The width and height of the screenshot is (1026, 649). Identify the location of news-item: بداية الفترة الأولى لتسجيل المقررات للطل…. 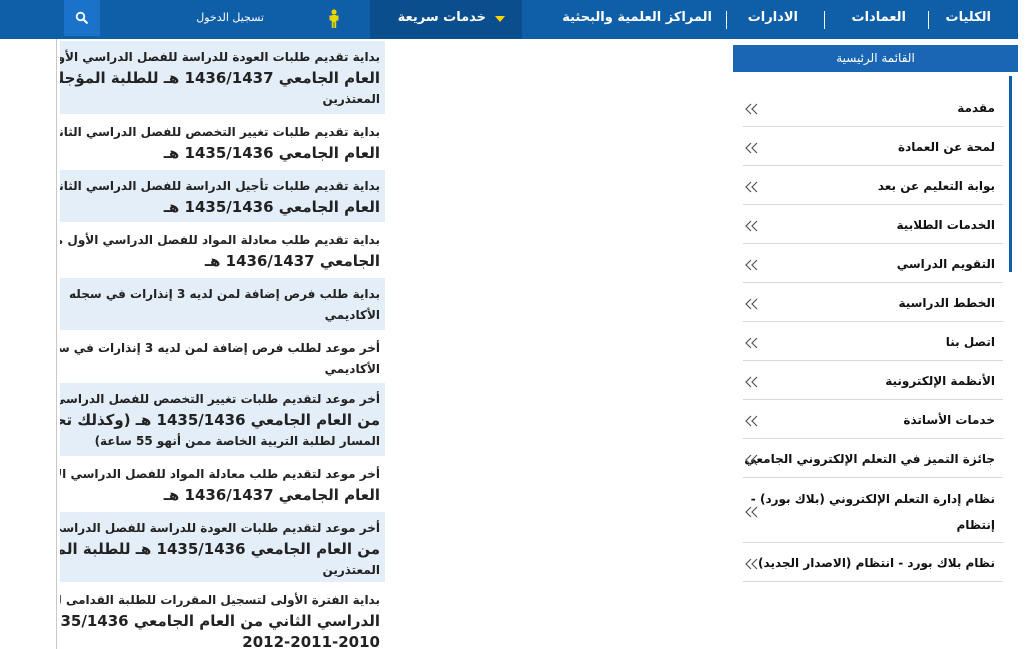
(222, 616).